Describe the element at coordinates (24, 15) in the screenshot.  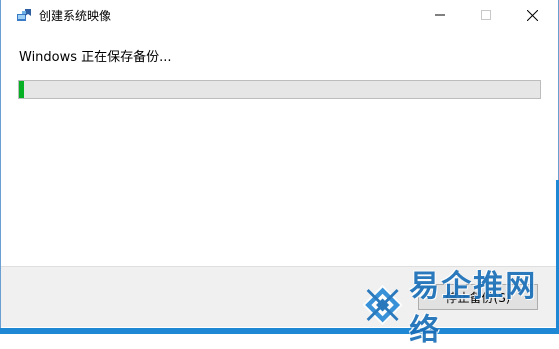
I see `backup-app-icon` at that location.